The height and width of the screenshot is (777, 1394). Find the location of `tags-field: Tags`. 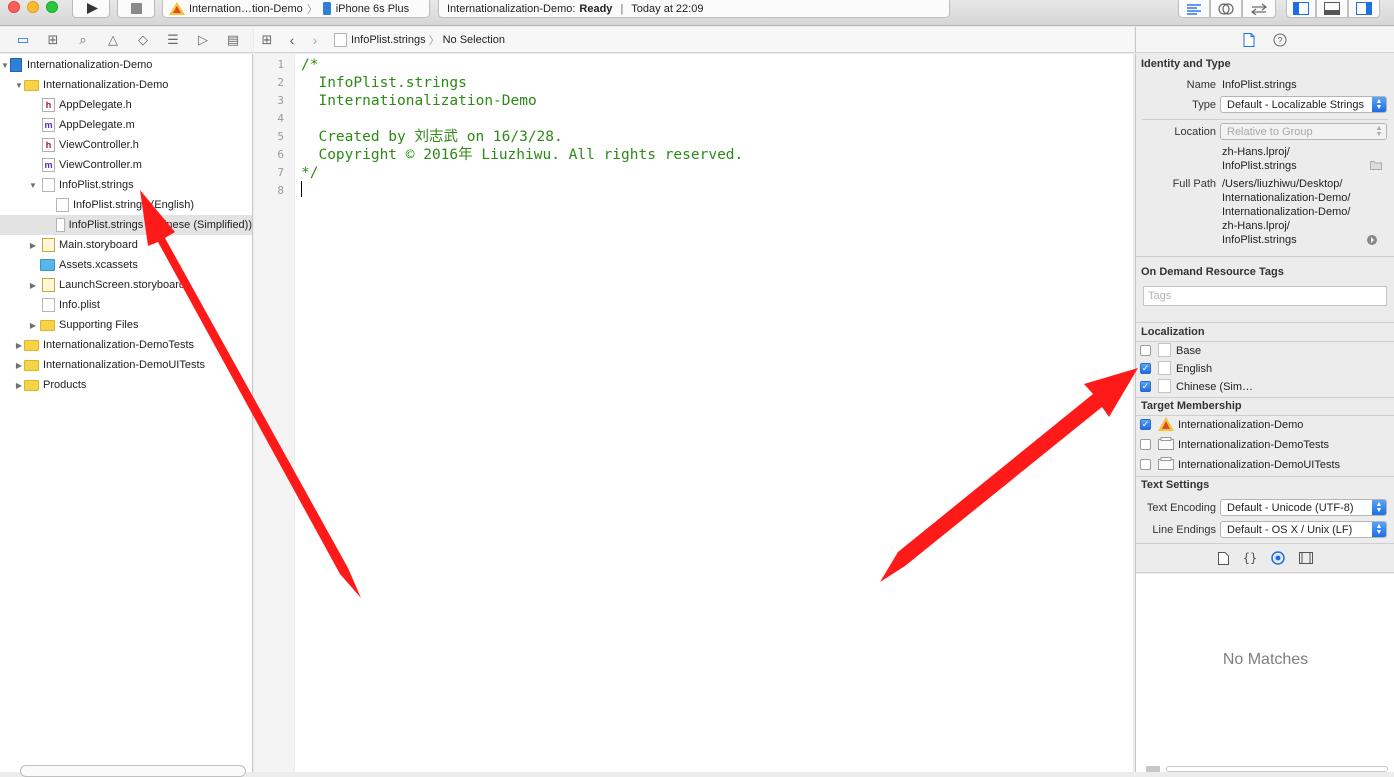

tags-field: Tags is located at coordinates (1265, 296).